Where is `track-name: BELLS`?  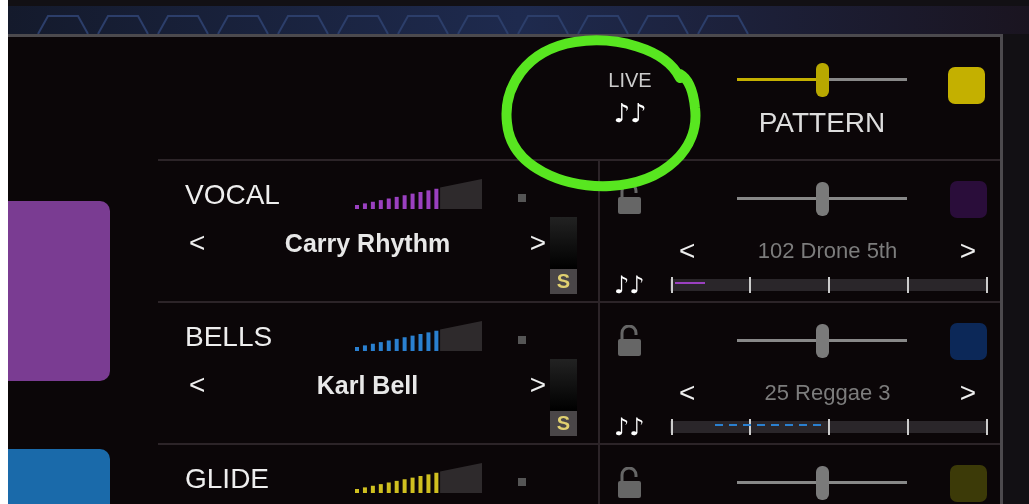
track-name: BELLS is located at coordinates (229, 337).